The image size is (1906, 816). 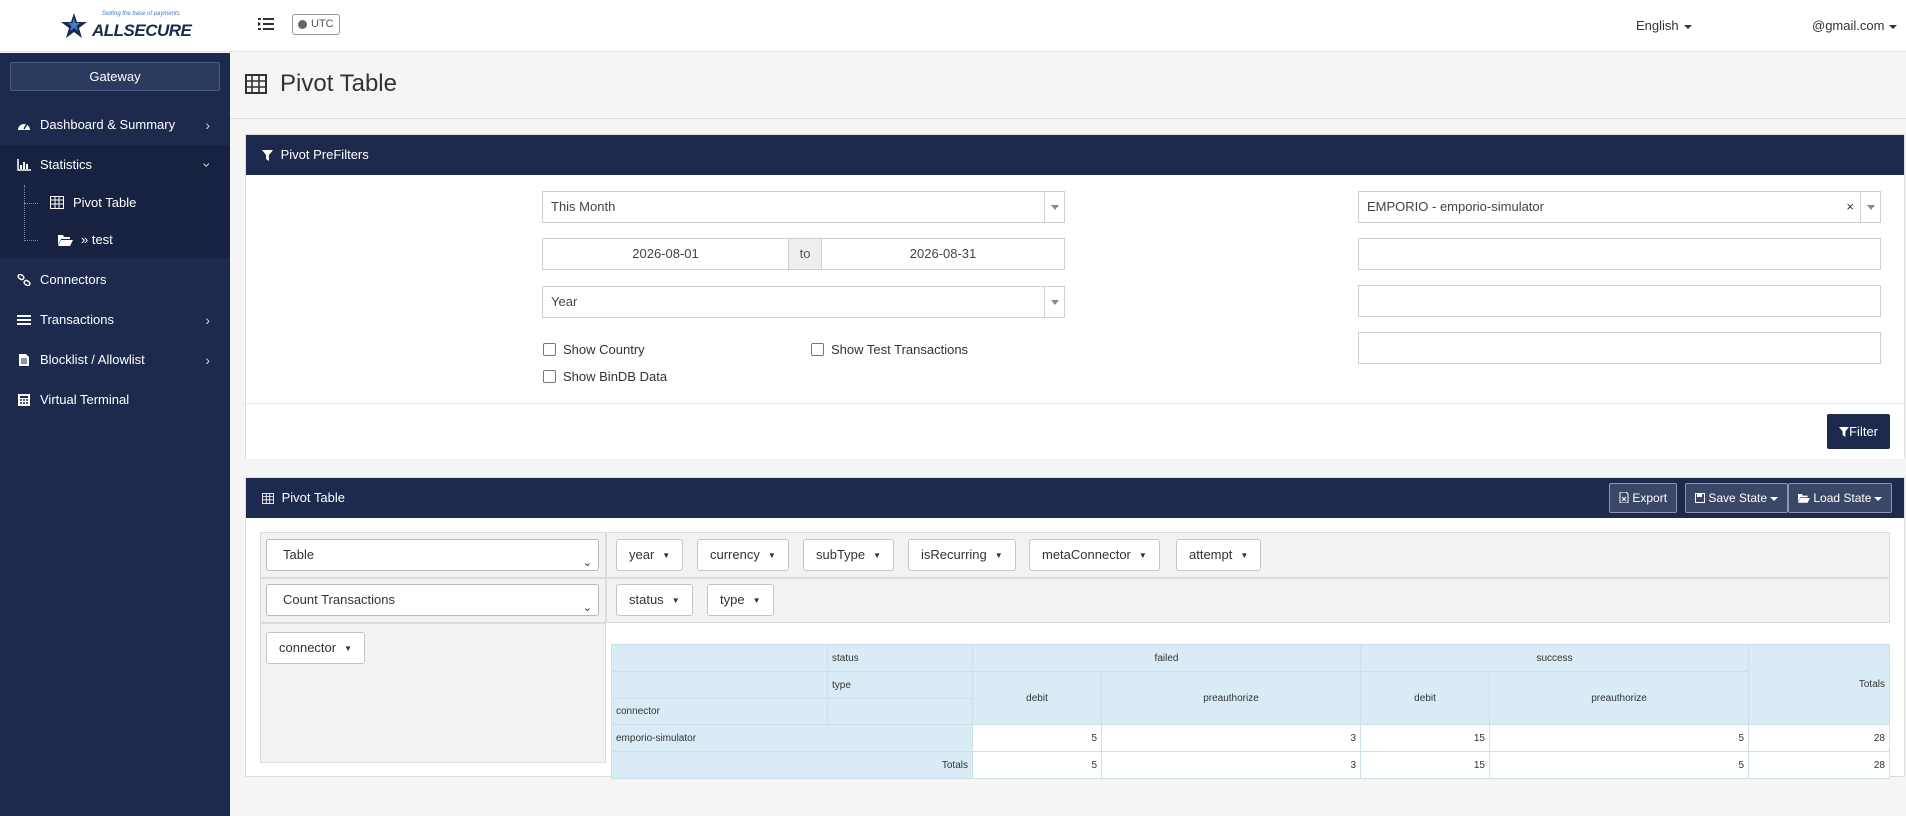 I want to click on col-attrs-area, so click(x=1248, y=600).